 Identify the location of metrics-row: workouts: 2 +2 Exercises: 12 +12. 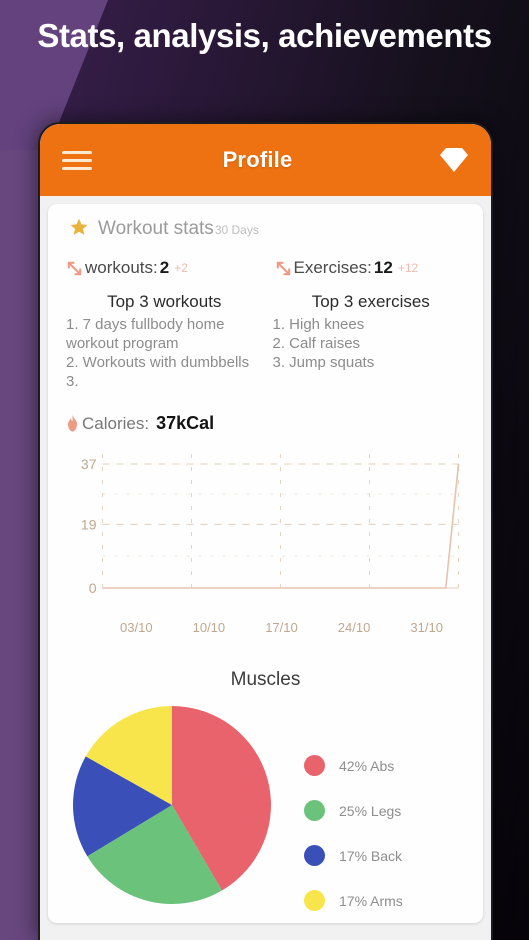
(265, 268).